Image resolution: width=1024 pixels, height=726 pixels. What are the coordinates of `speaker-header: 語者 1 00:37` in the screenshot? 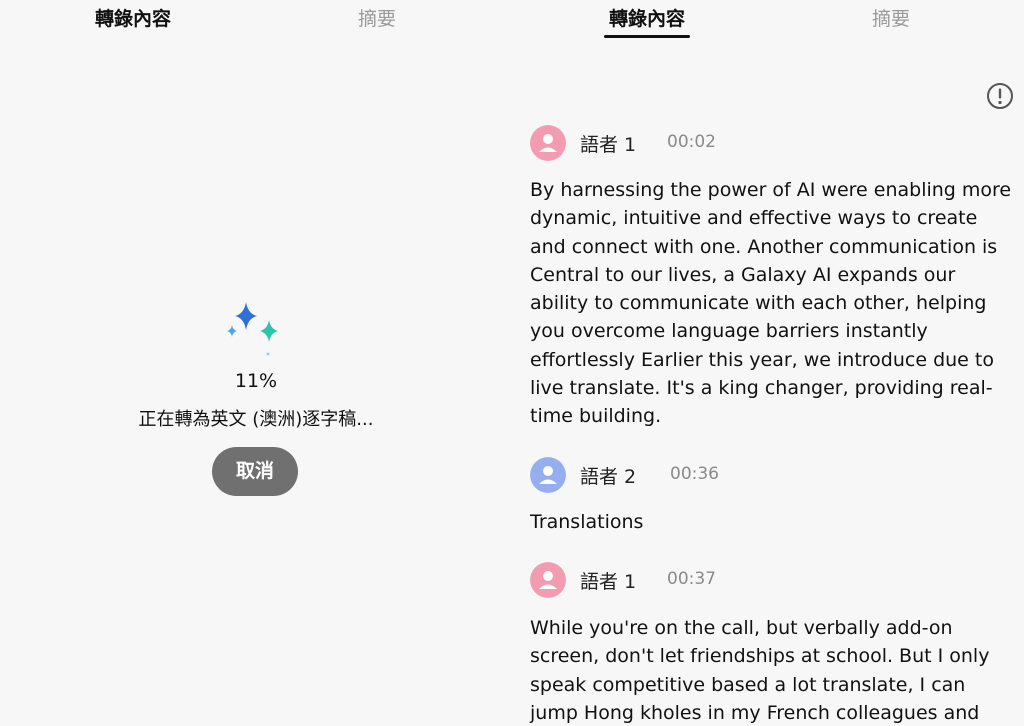 It's located at (630, 580).